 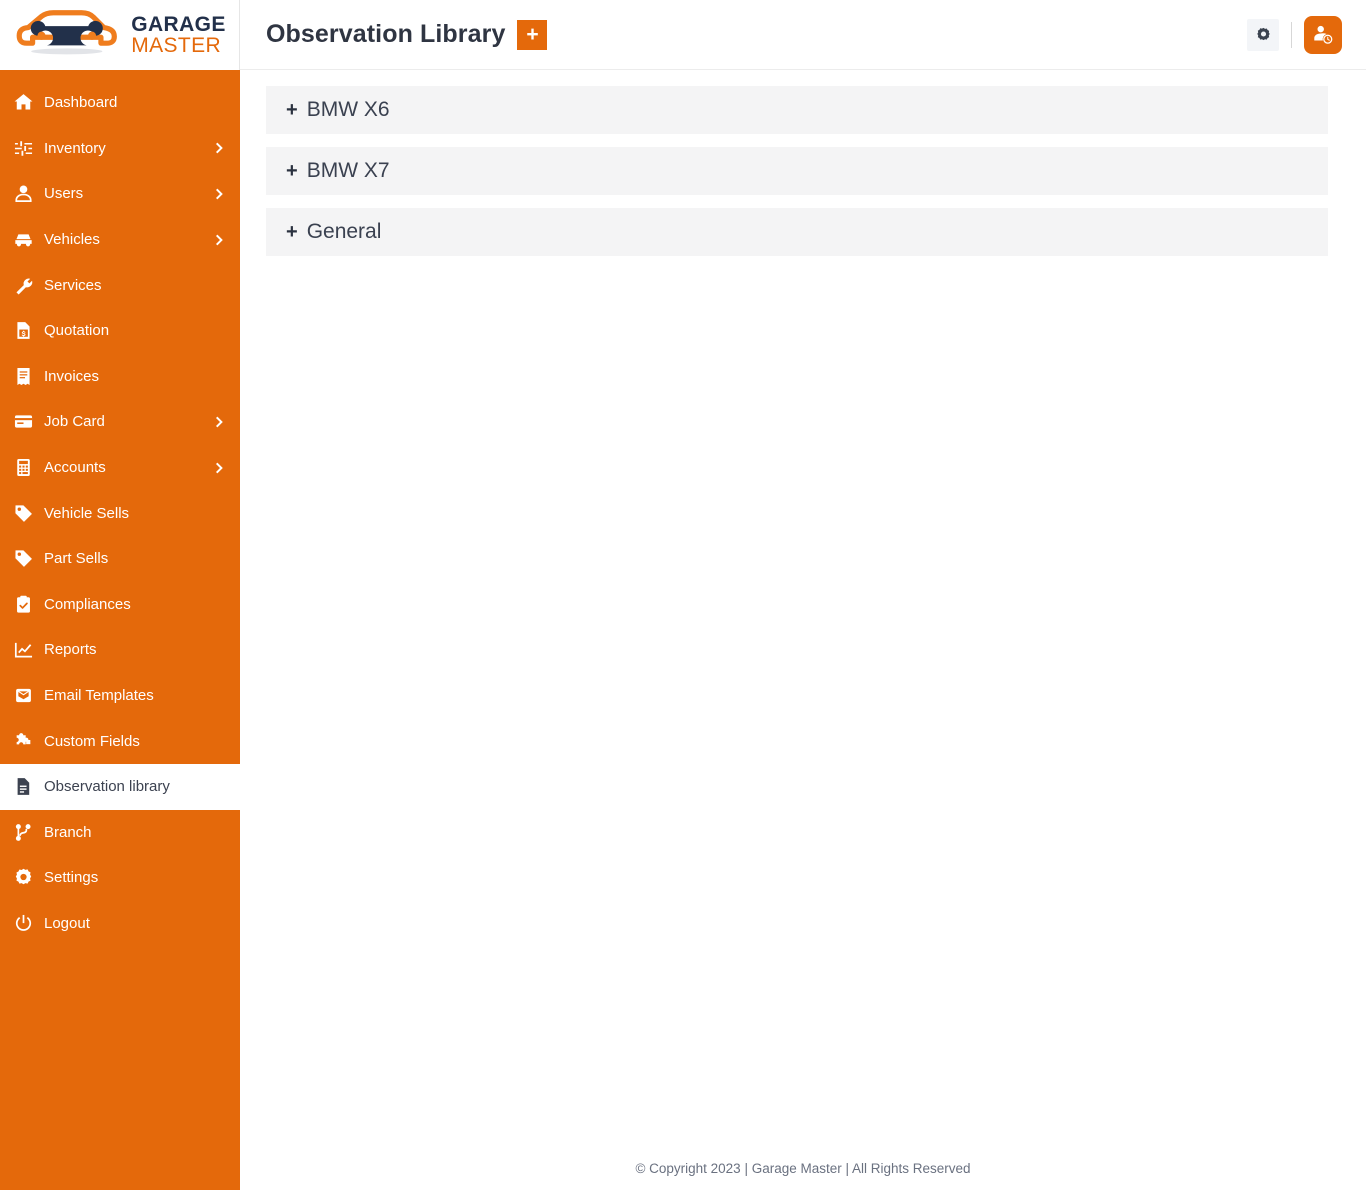 I want to click on sidebar-item-label: Users, so click(x=64, y=194).